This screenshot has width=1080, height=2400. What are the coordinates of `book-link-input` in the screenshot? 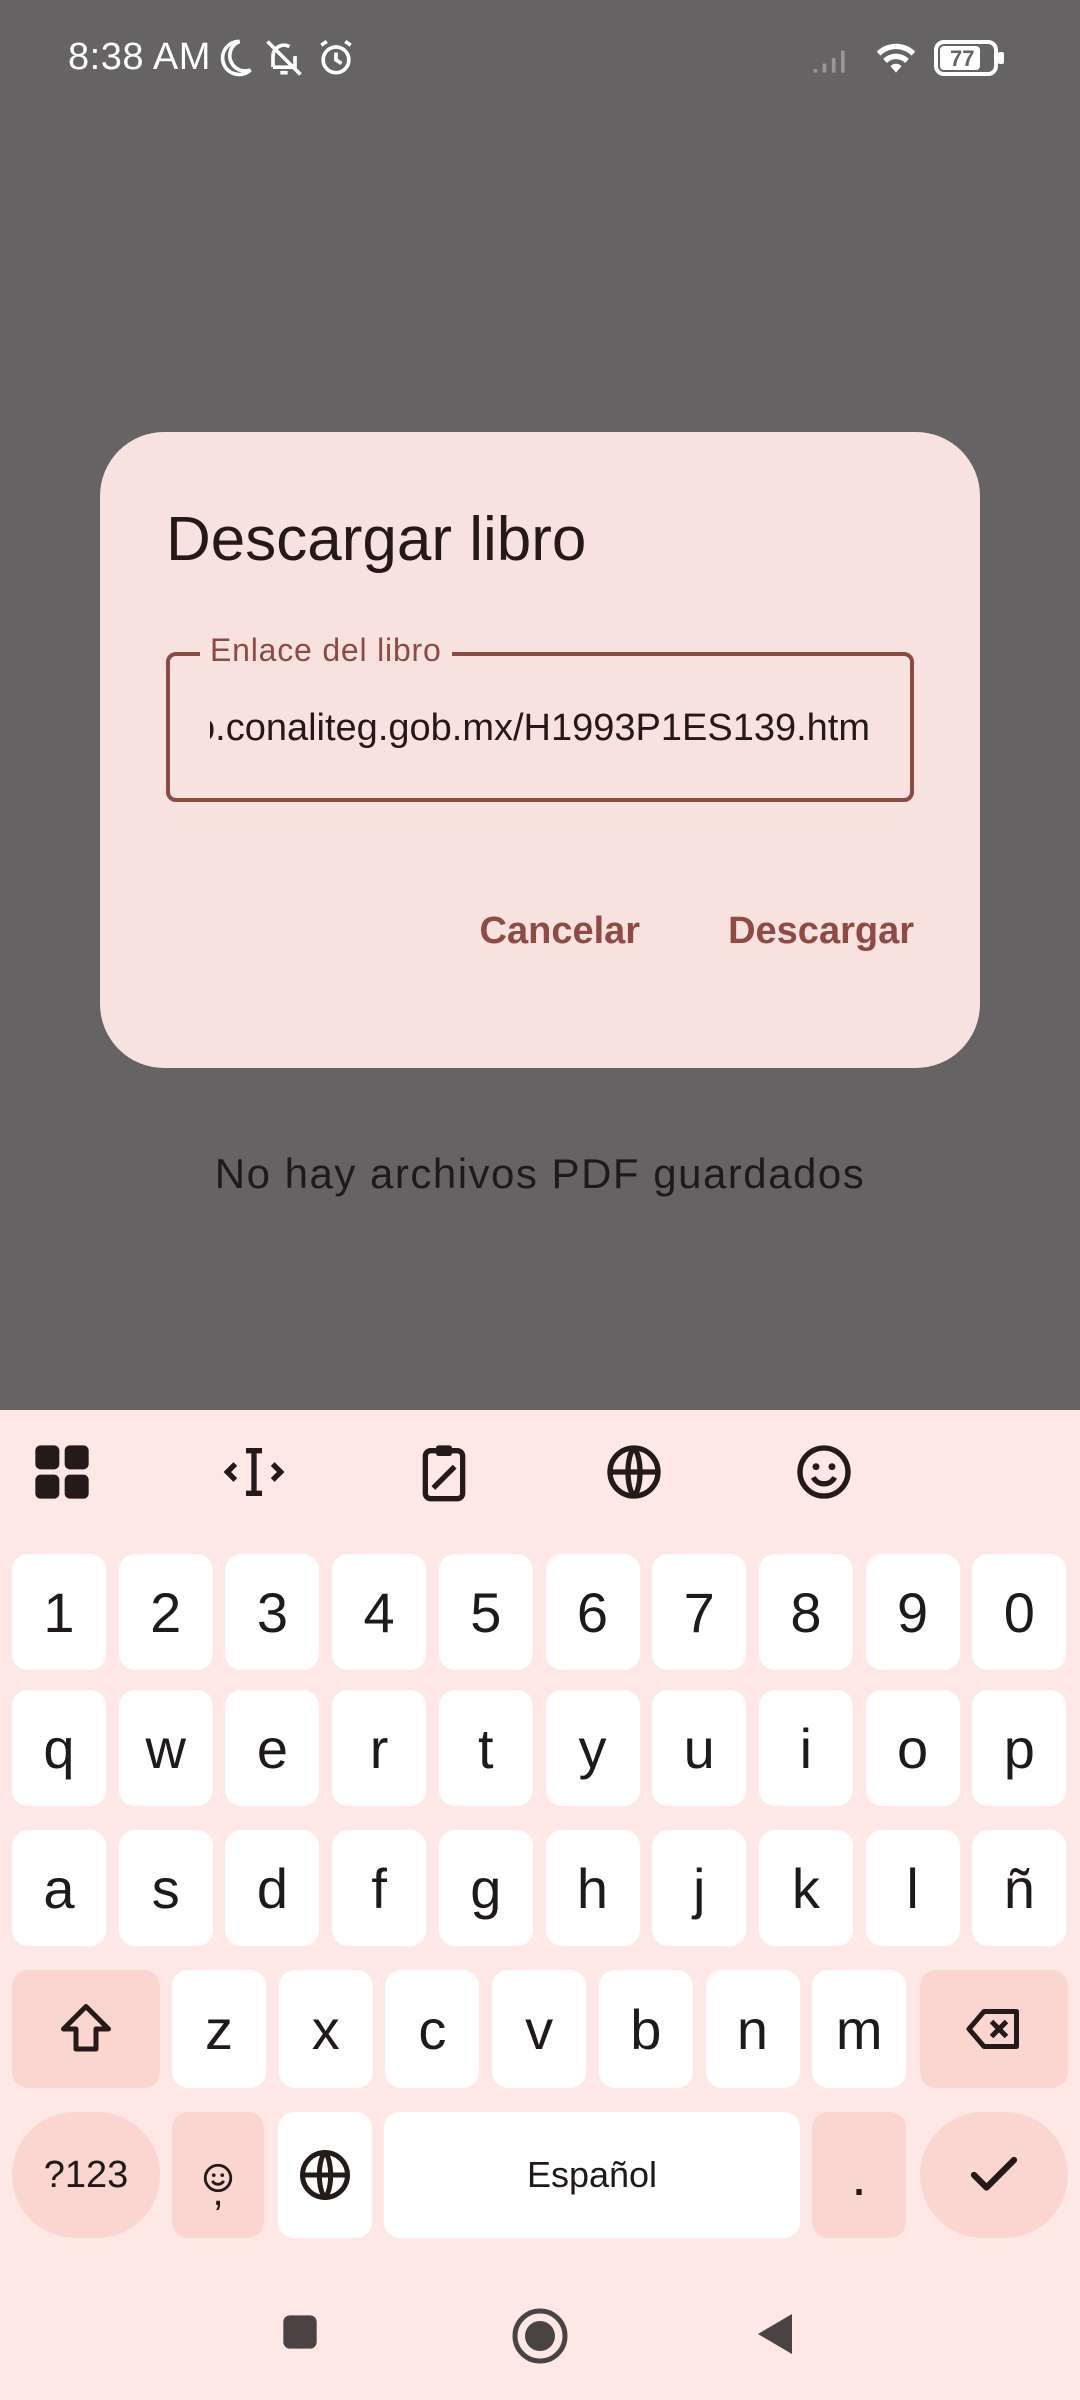 It's located at (540, 728).